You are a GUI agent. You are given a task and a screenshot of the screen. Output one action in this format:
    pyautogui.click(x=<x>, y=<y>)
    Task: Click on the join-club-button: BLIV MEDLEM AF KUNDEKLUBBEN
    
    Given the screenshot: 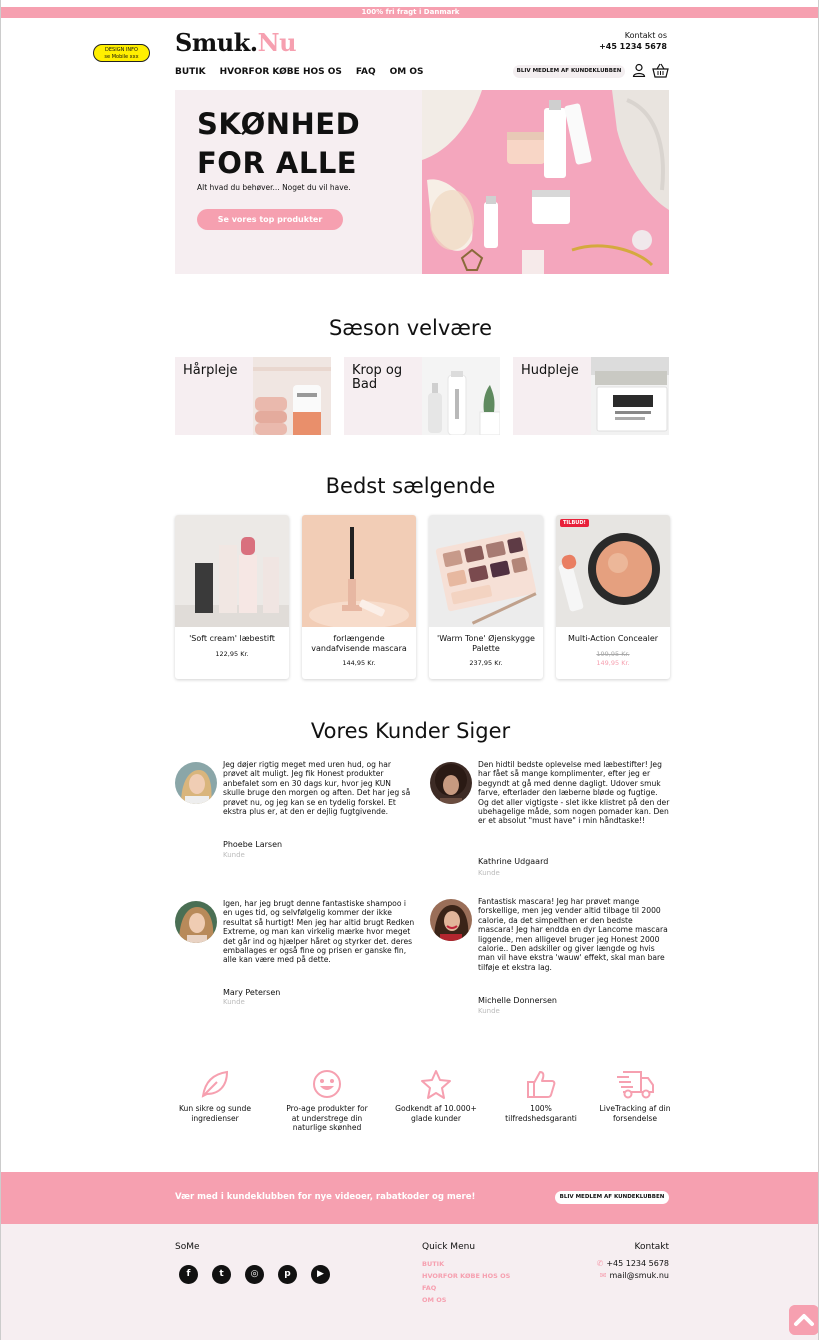 What is the action you would take?
    pyautogui.click(x=612, y=1197)
    